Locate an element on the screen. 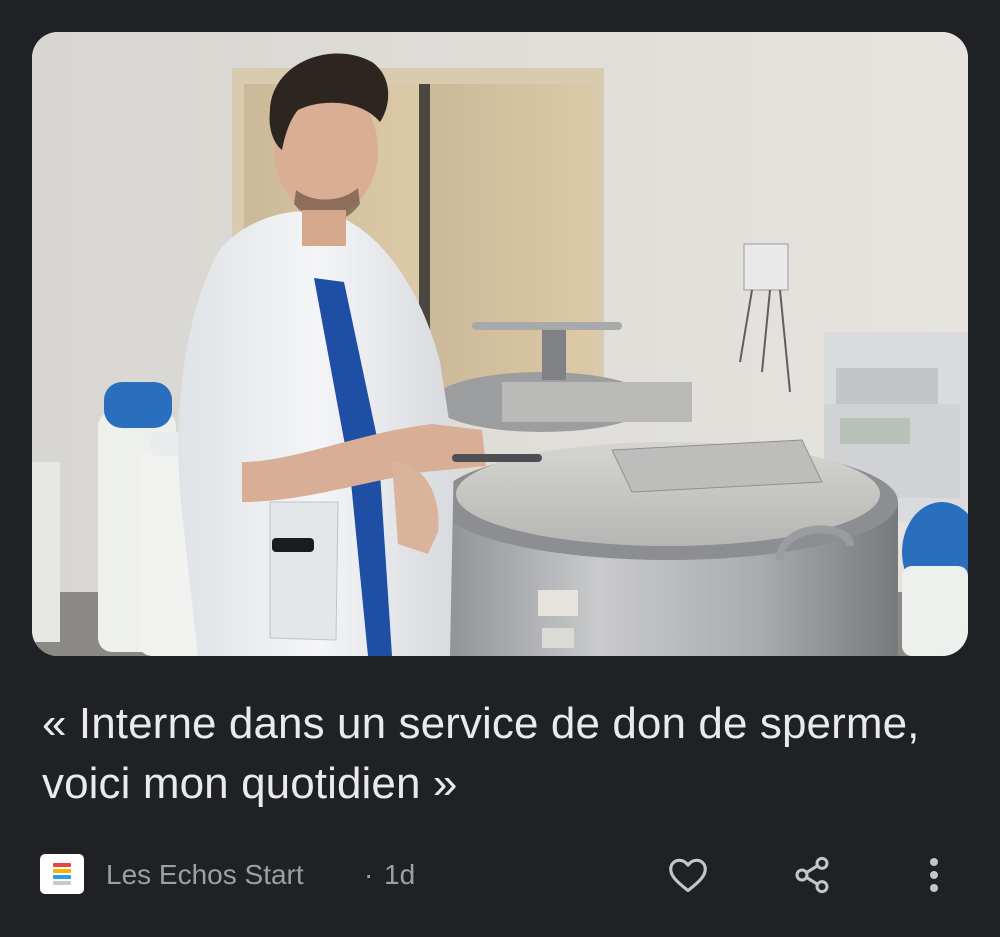 This screenshot has height=937, width=1000. source-logo is located at coordinates (62, 874).